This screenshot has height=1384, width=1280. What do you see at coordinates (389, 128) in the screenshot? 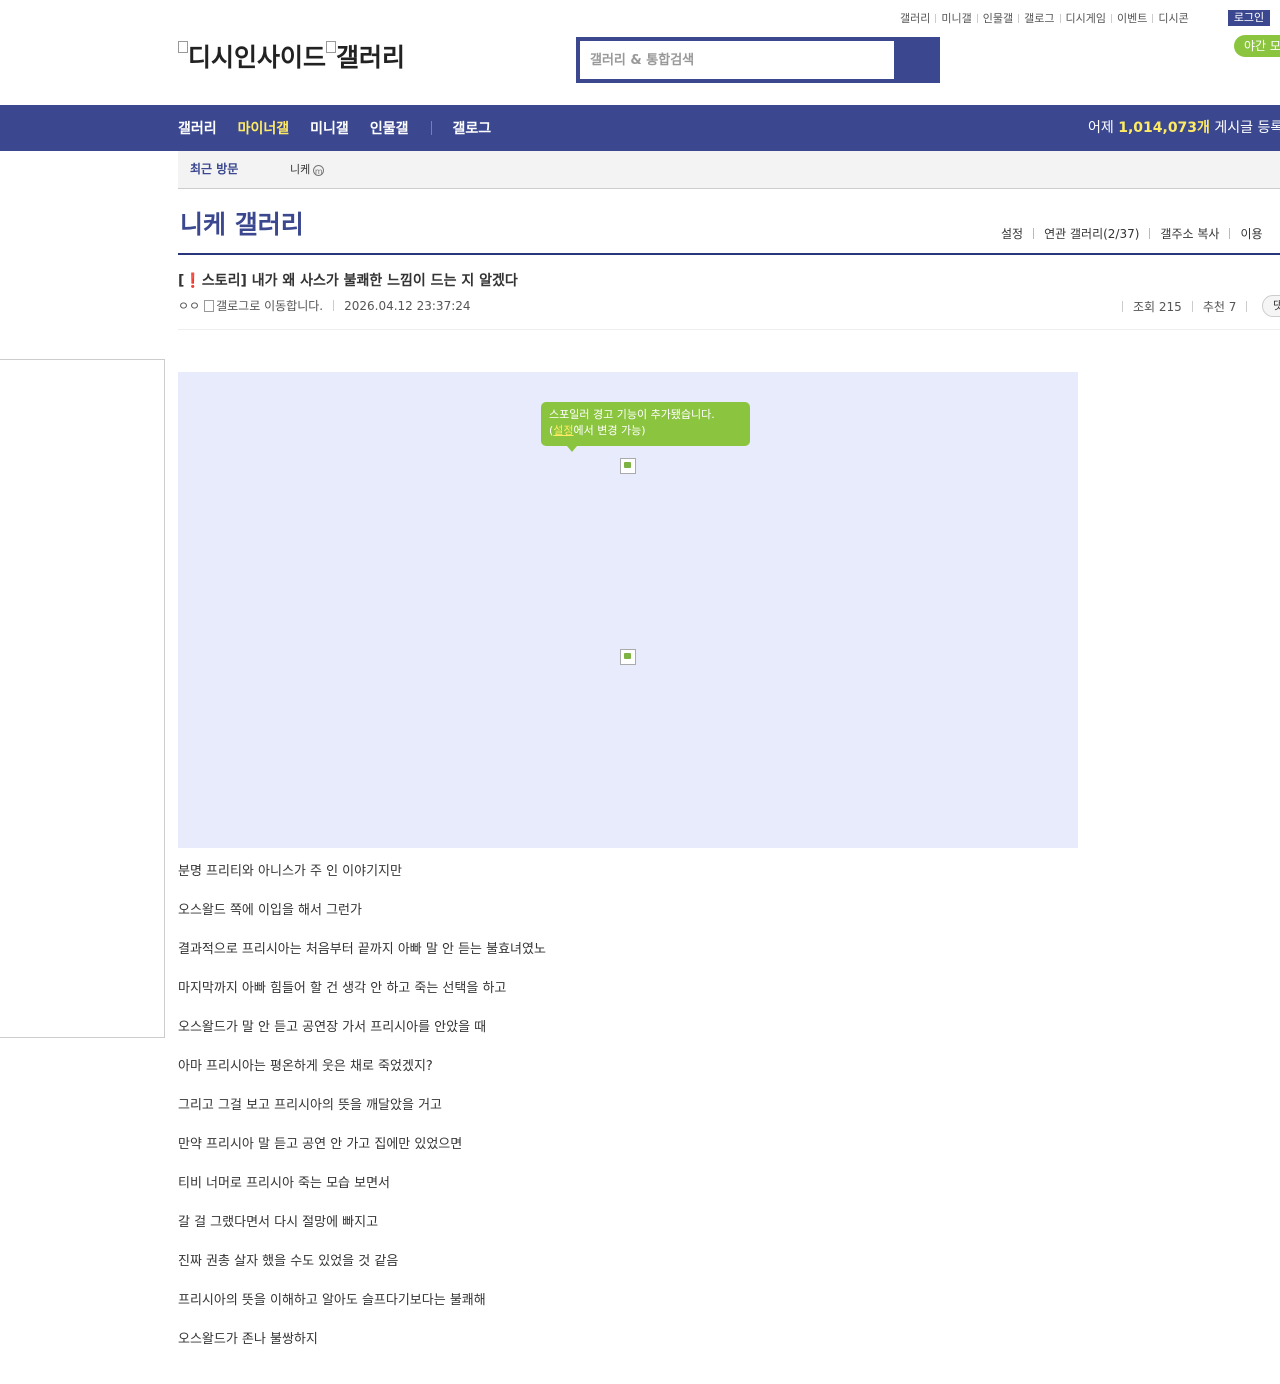
I see `nav-person-gallery: 인물갤` at bounding box center [389, 128].